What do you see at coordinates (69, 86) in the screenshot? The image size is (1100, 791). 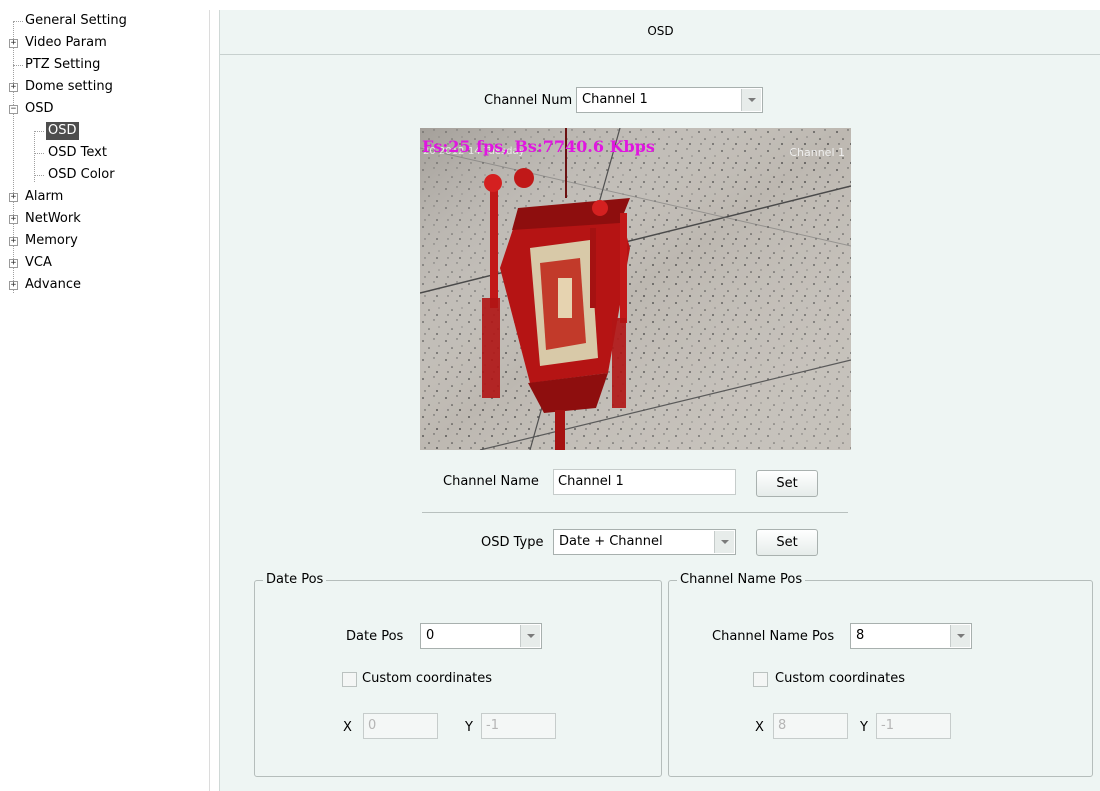 I see `tree-item-label: Dome setting` at bounding box center [69, 86].